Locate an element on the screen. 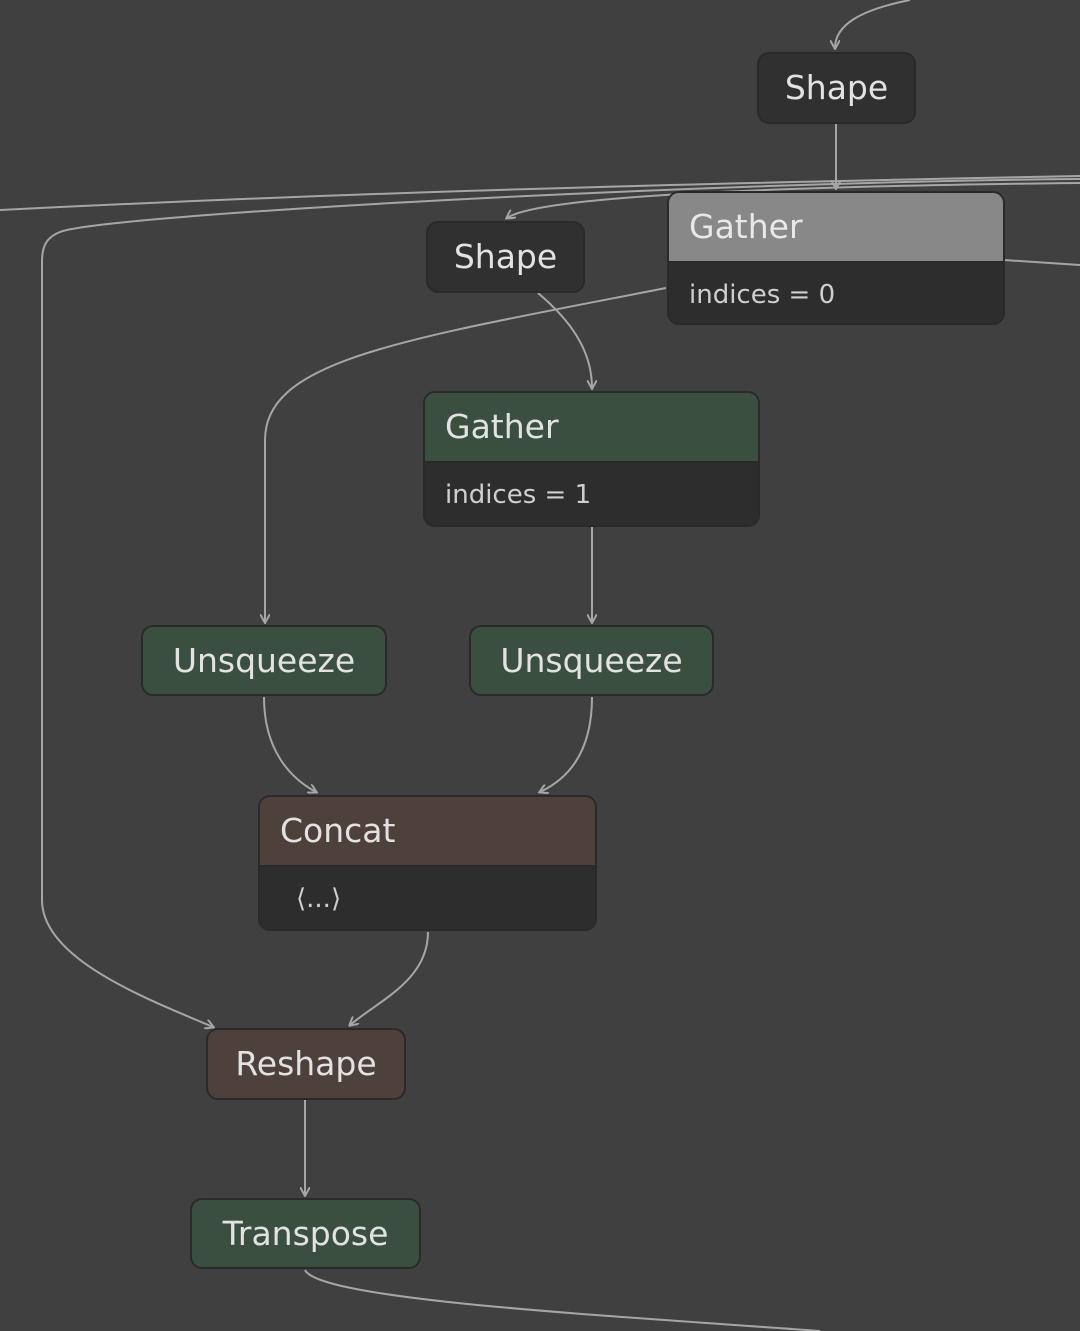  node-shape-mid: Shape is located at coordinates (505, 257).